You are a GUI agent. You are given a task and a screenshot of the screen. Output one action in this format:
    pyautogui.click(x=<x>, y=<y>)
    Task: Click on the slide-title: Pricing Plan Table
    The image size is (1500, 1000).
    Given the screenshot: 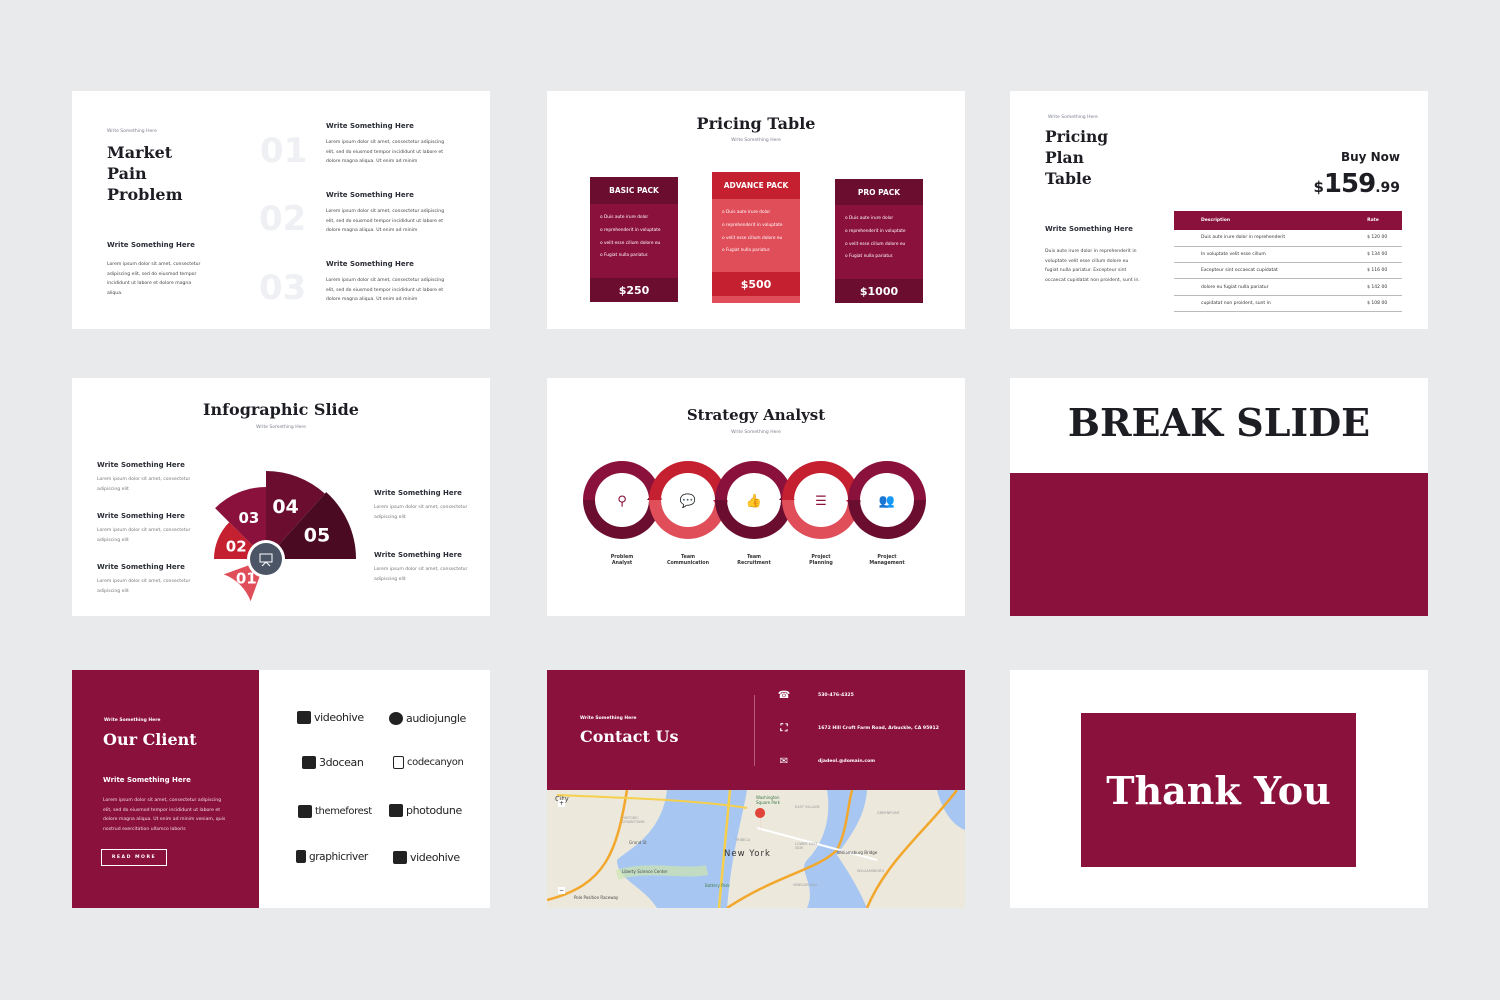 What is the action you would take?
    pyautogui.click(x=1076, y=157)
    